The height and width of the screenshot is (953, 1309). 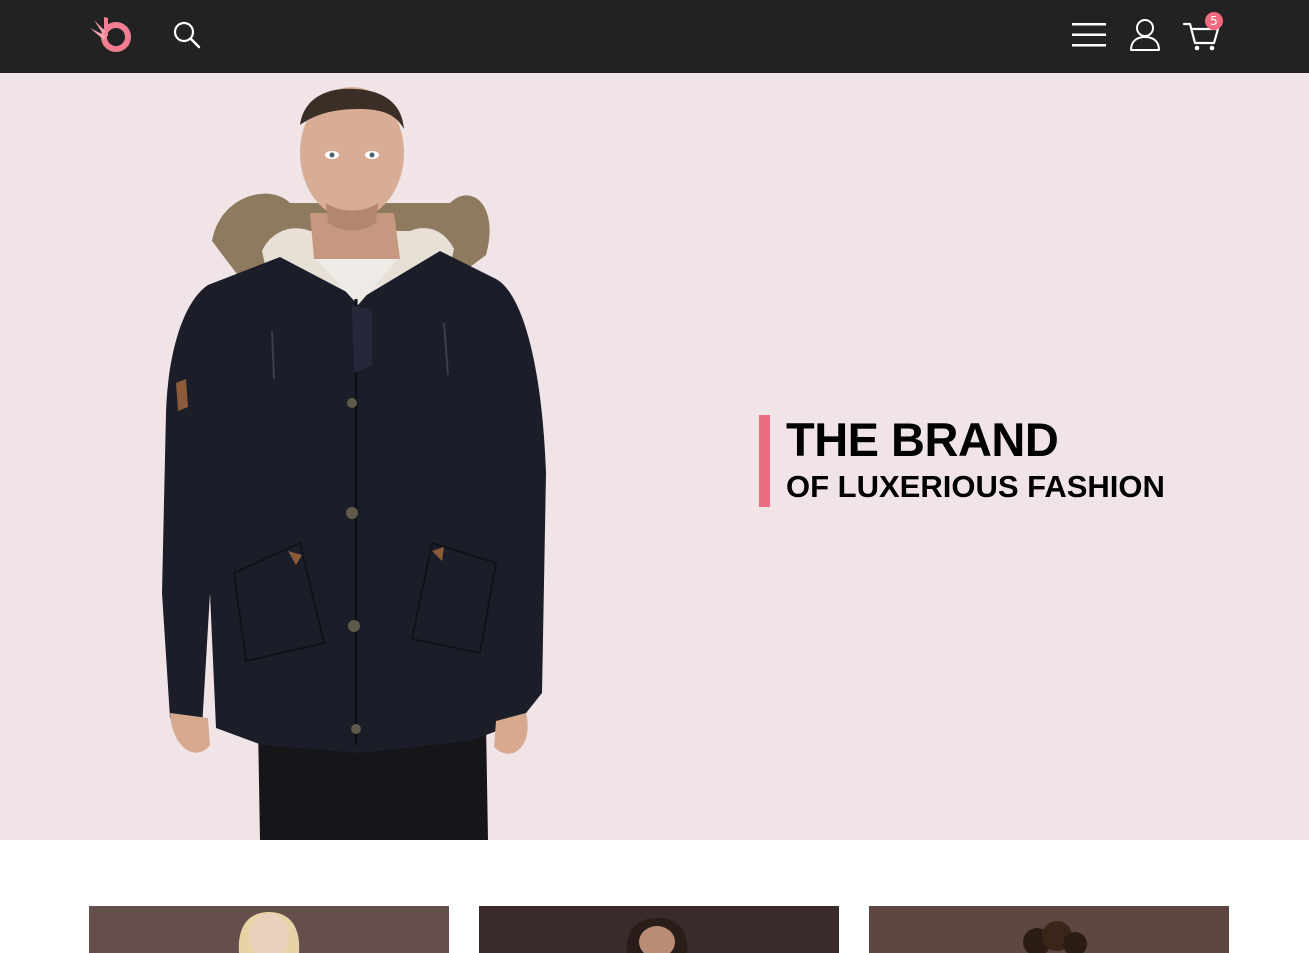 I want to click on cart-count-badge: 5, so click(x=1214, y=21).